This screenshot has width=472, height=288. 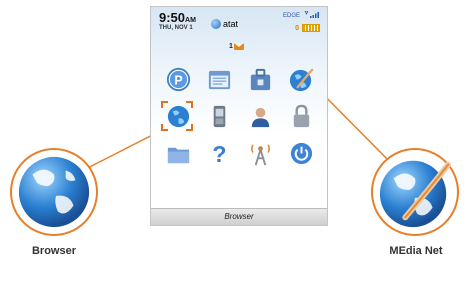 I want to click on envelope-icon, so click(x=238, y=46).